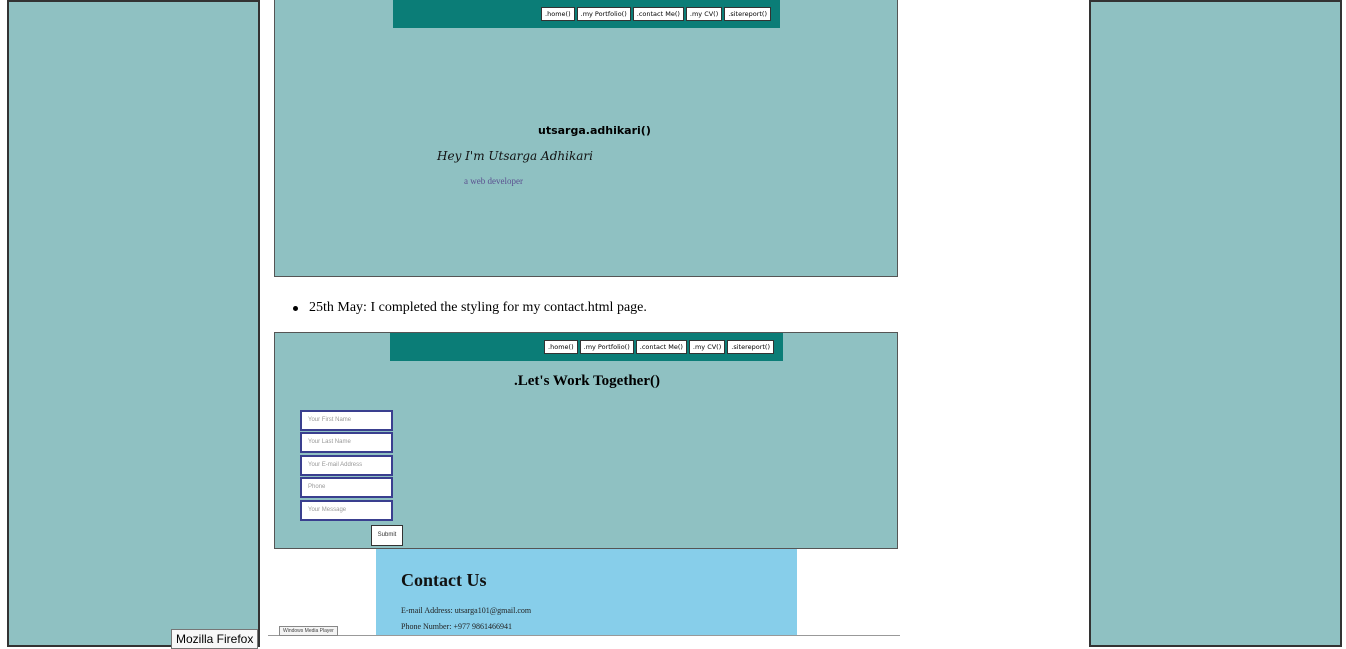 The width and height of the screenshot is (1346, 649). I want to click on submit-button: Submit, so click(387, 535).